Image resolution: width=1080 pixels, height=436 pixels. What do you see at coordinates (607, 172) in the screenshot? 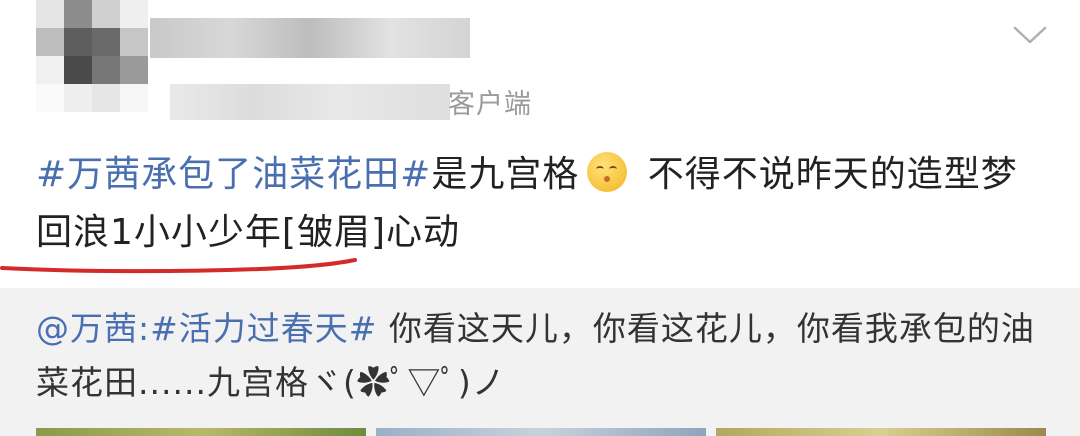
I see `kissing-face-emoji-icon` at bounding box center [607, 172].